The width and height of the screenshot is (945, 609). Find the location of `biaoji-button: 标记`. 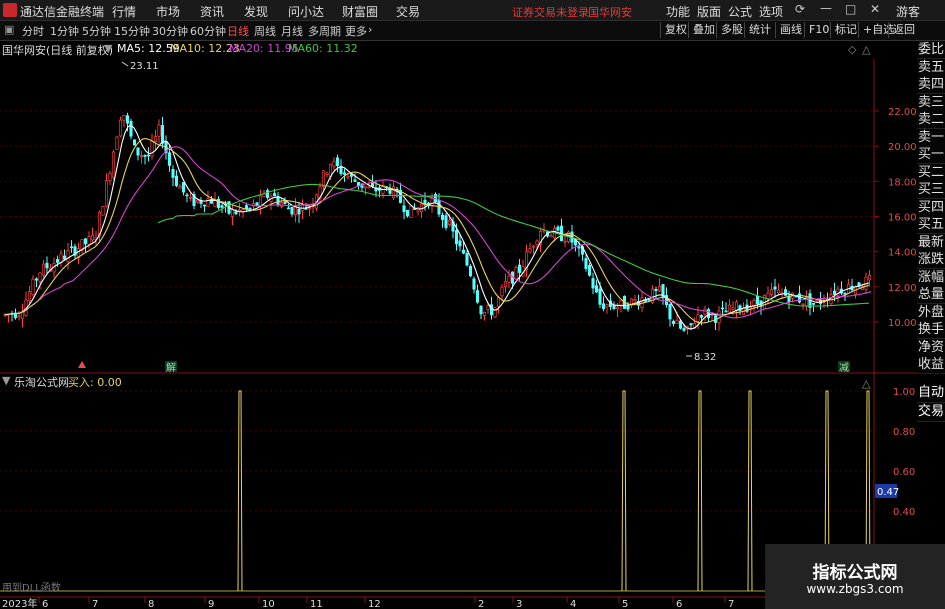

biaoji-button: 标记 is located at coordinates (845, 30).